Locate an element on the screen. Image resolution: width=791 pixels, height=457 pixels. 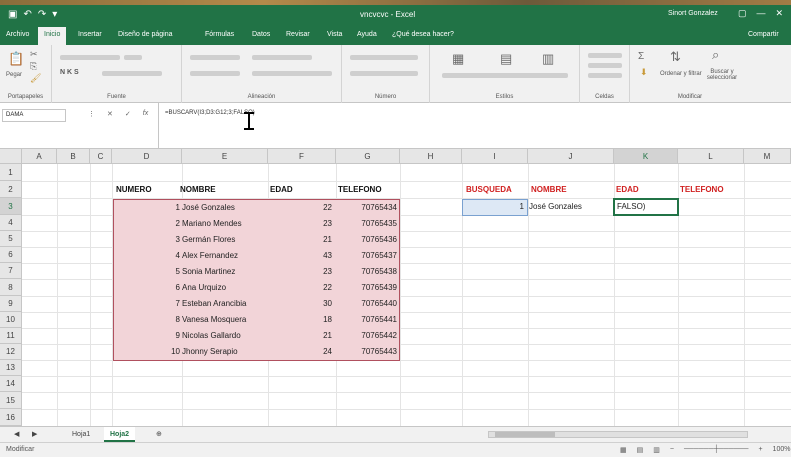
cell-nombre: José Gonzales is located at coordinates (208, 208).